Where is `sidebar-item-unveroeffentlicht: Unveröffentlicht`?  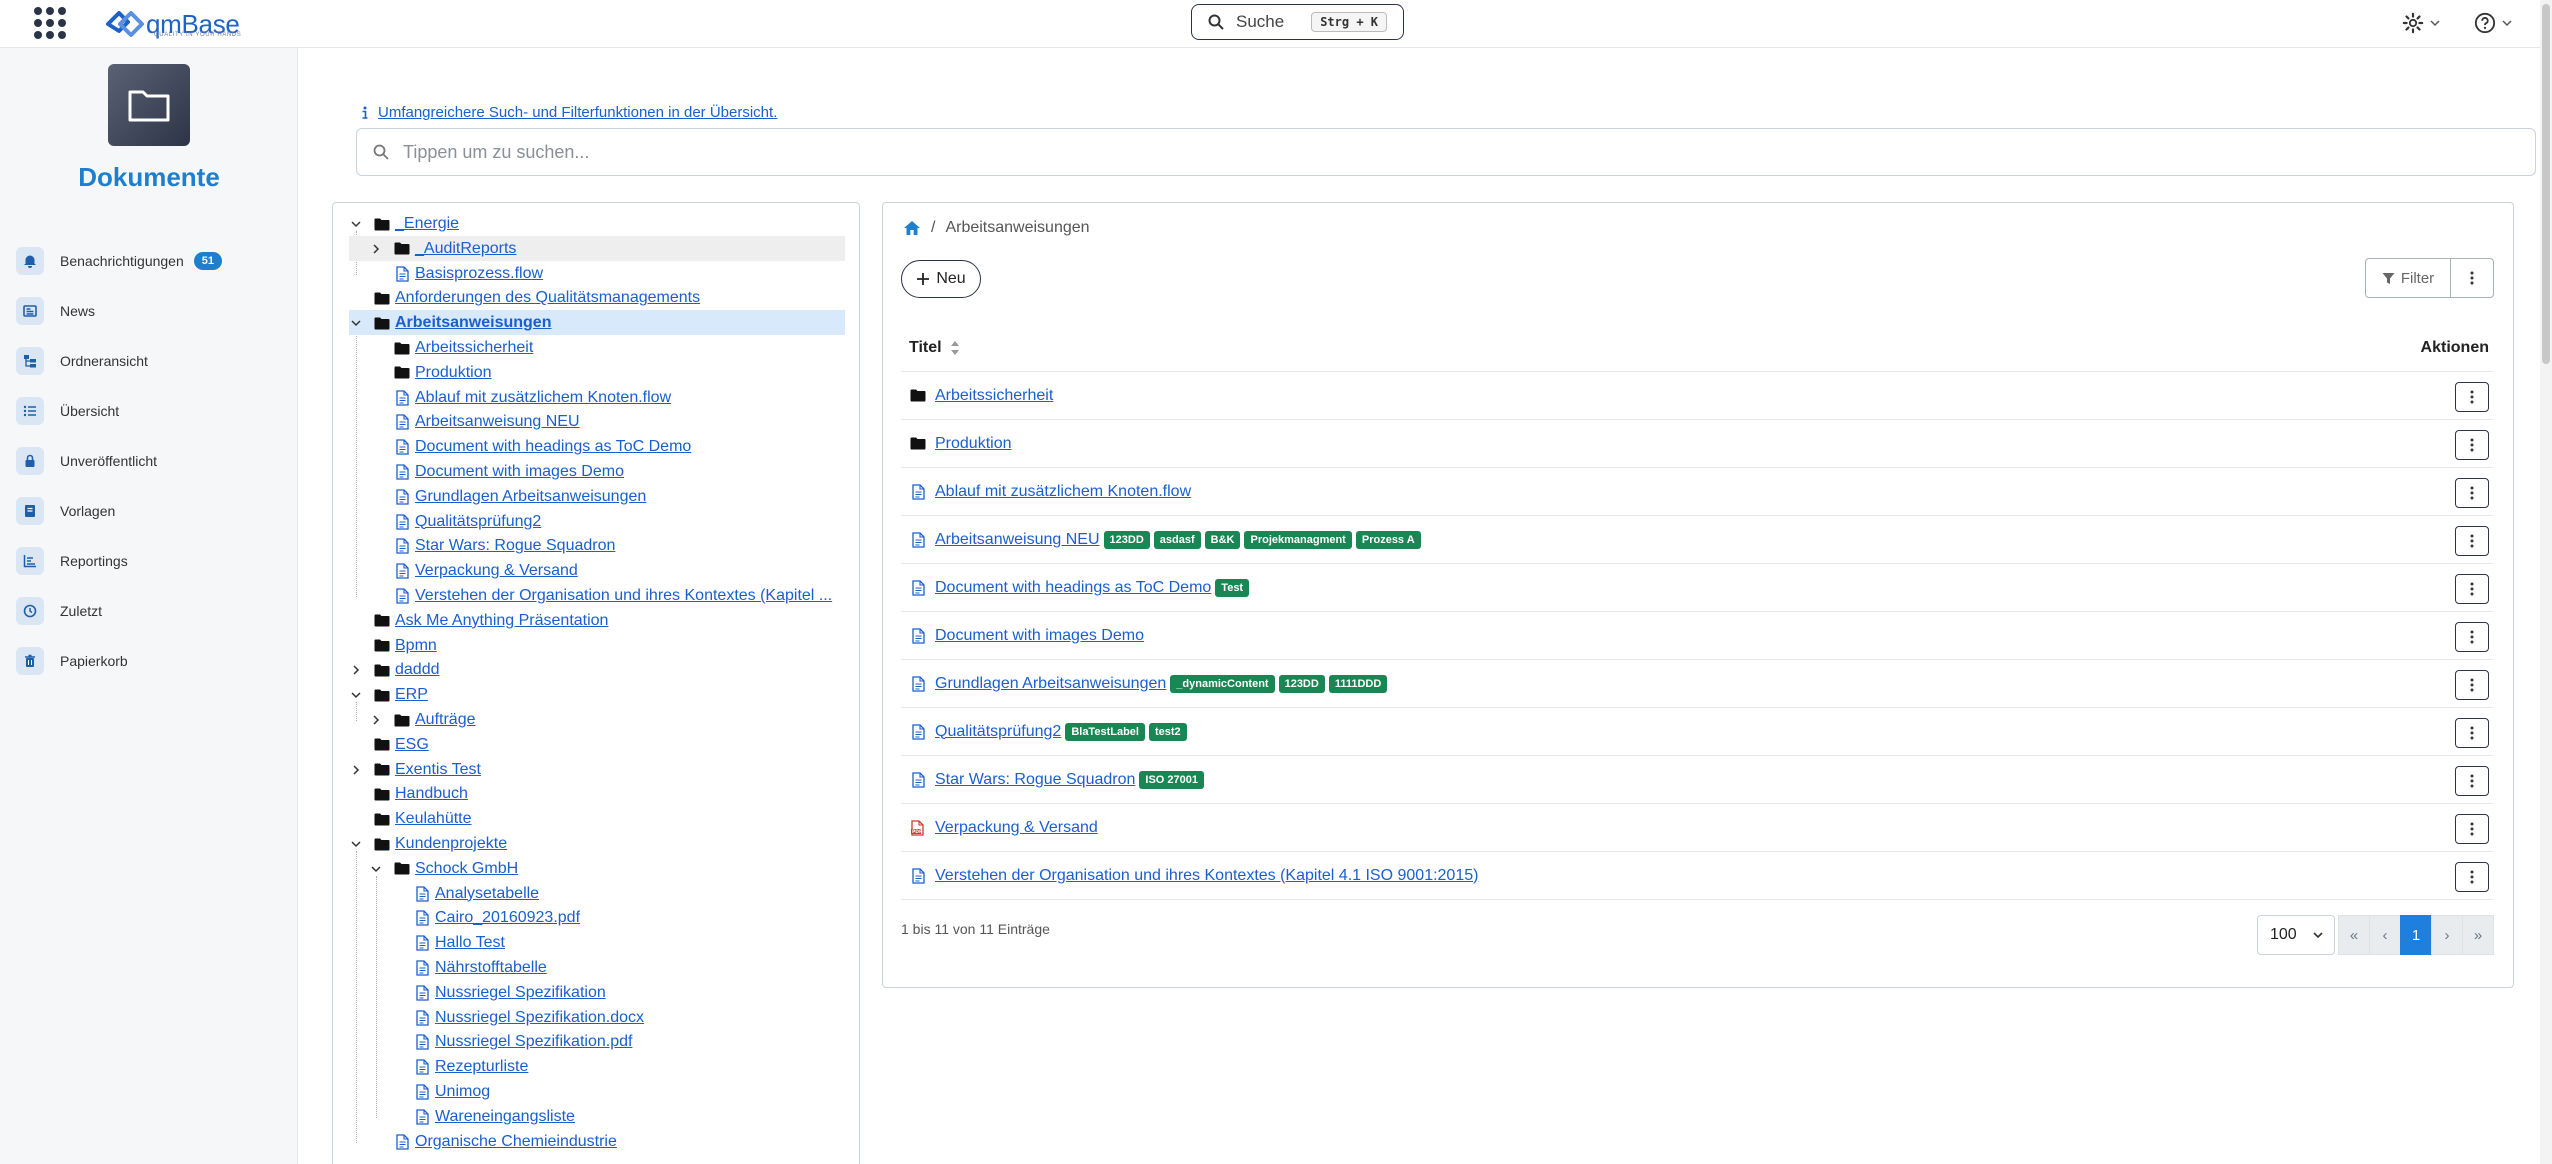
sidebar-item-unveroeffentlicht: Unveröffentlicht is located at coordinates (151, 461).